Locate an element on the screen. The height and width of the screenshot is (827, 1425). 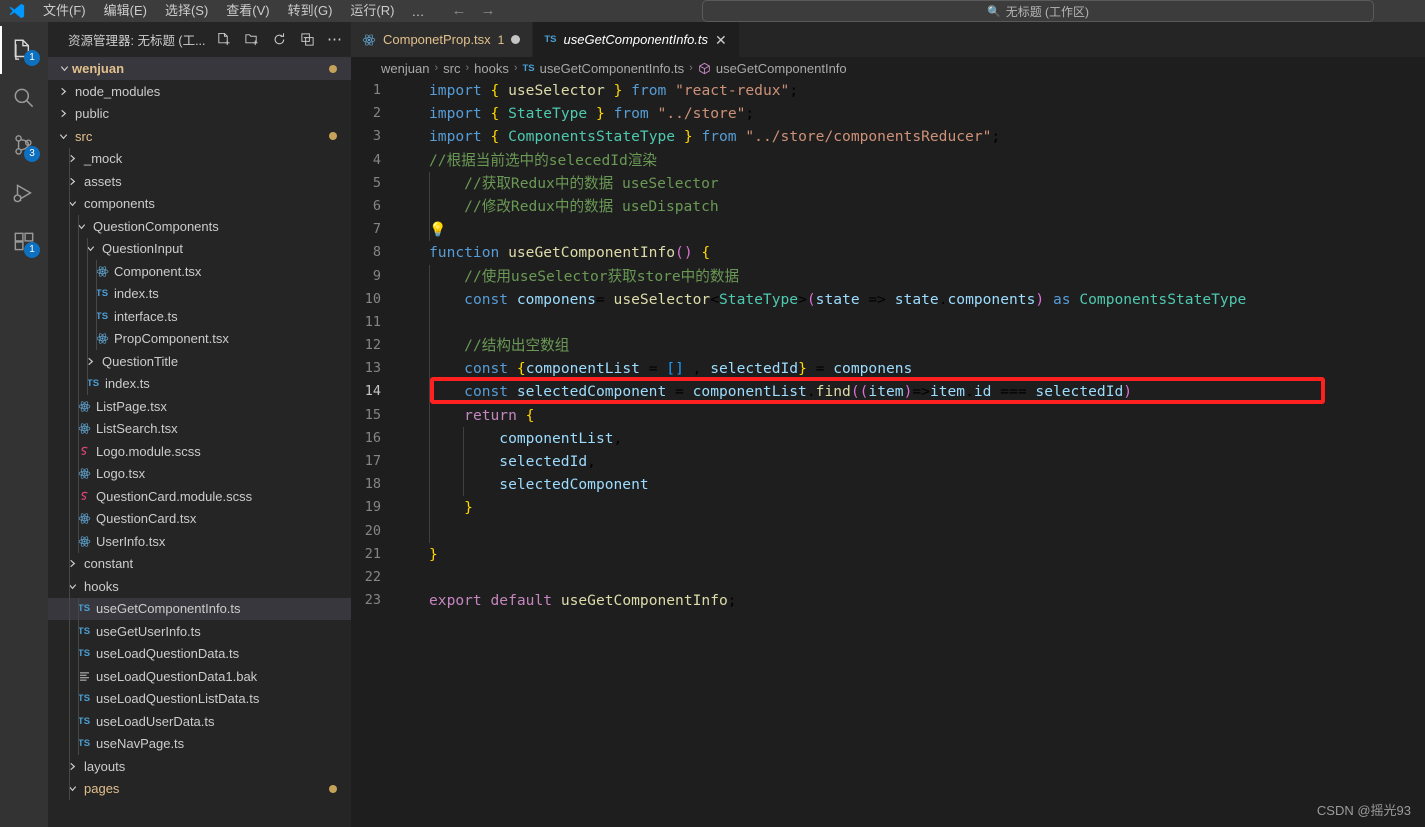
activity-item-extensions: 1 is located at coordinates (24, 242).